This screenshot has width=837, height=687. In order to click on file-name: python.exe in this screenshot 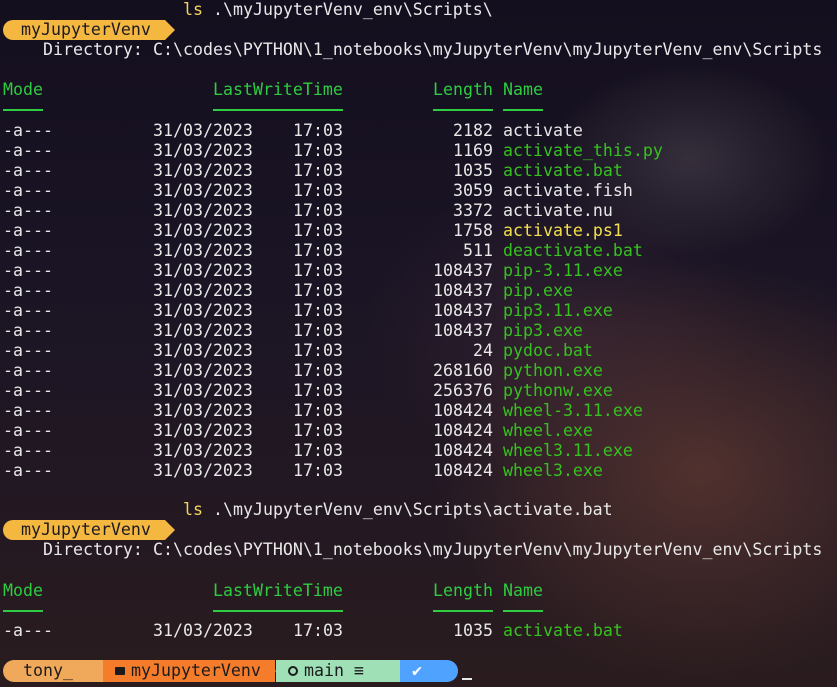, I will do `click(553, 370)`.